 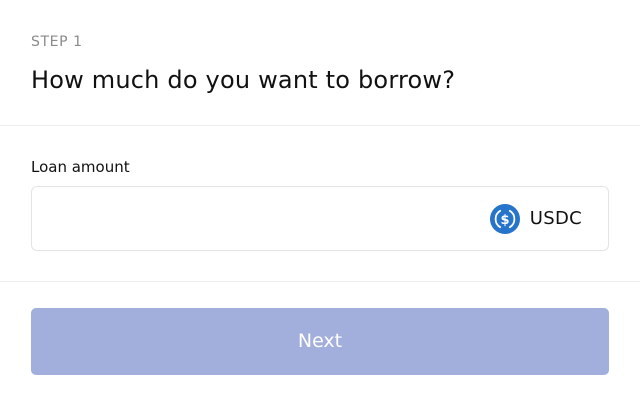 I want to click on token-name: USDC, so click(x=555, y=218).